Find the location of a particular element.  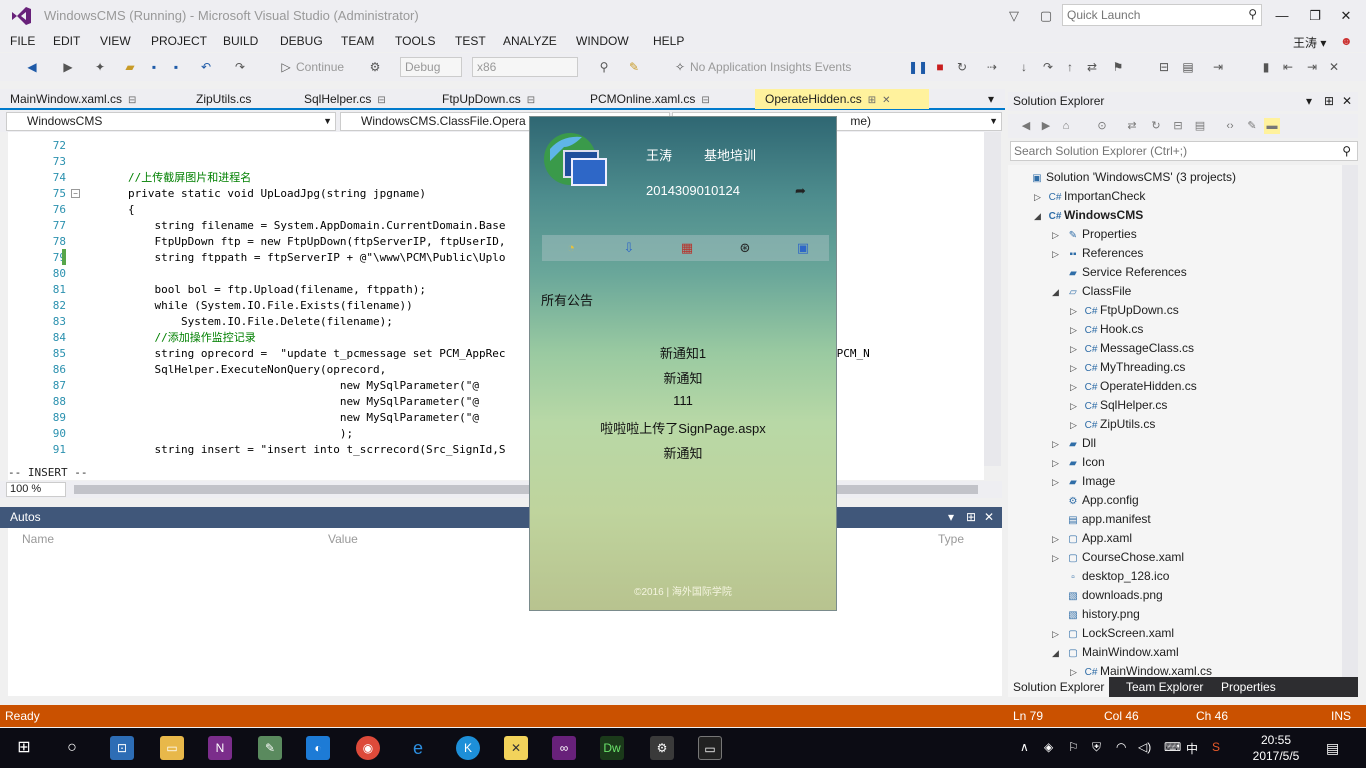

network-app-icon: ⊡ is located at coordinates (122, 748).